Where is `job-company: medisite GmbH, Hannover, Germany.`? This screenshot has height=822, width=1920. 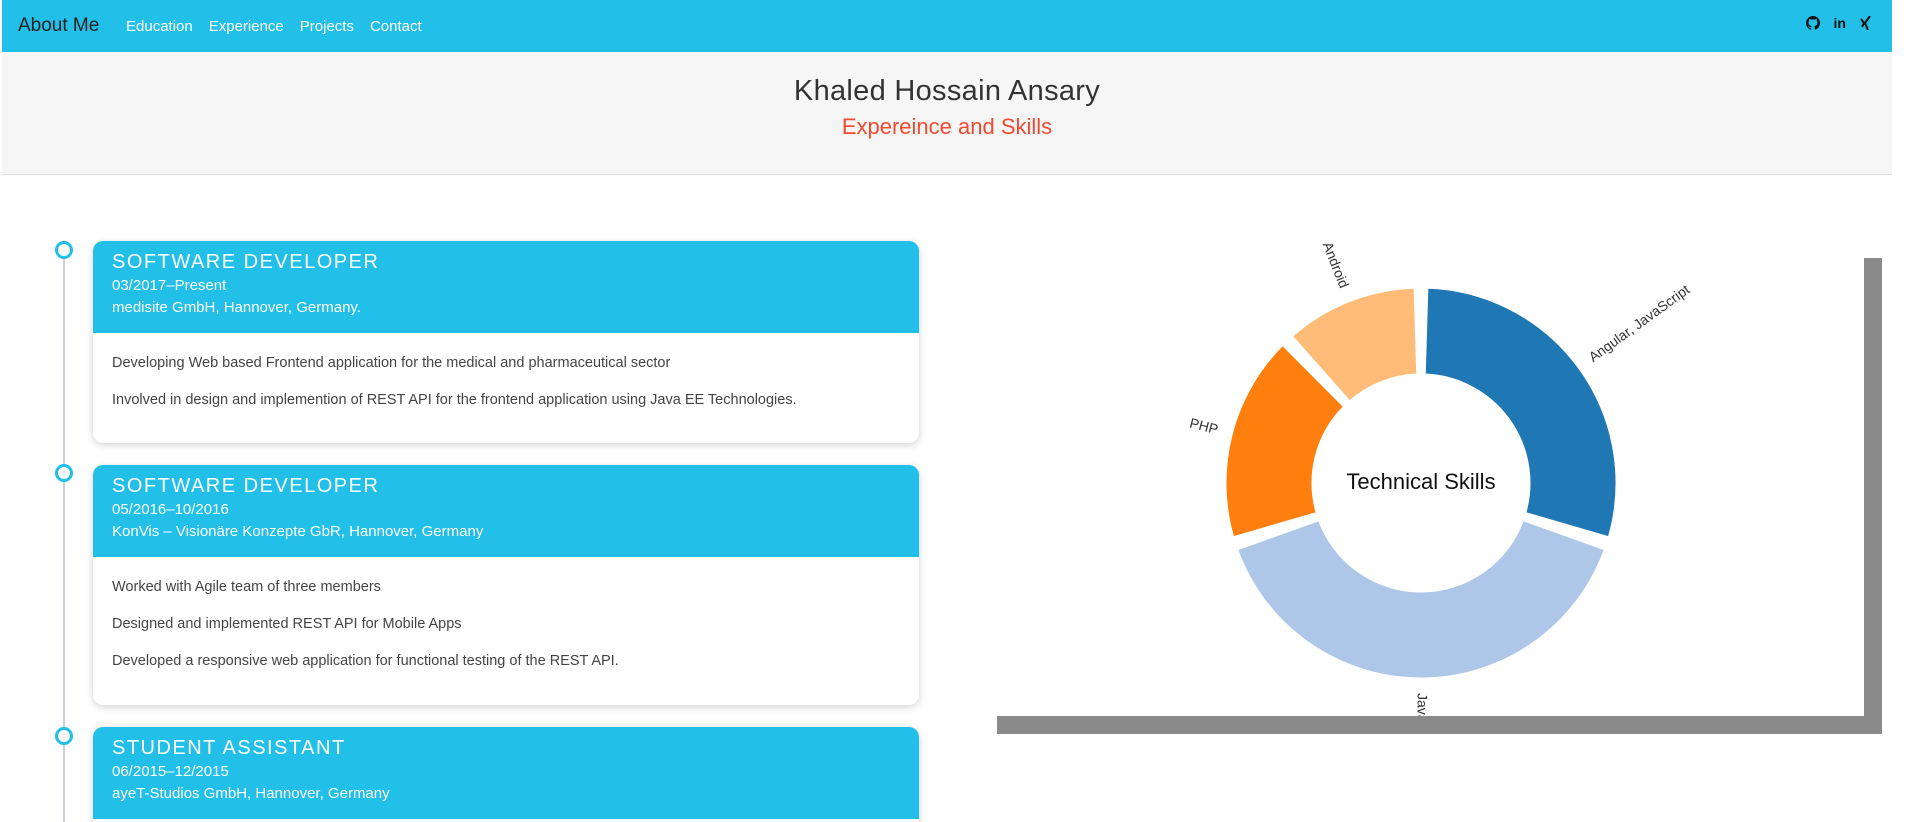
job-company: medisite GmbH, Hannover, Germany. is located at coordinates (236, 307).